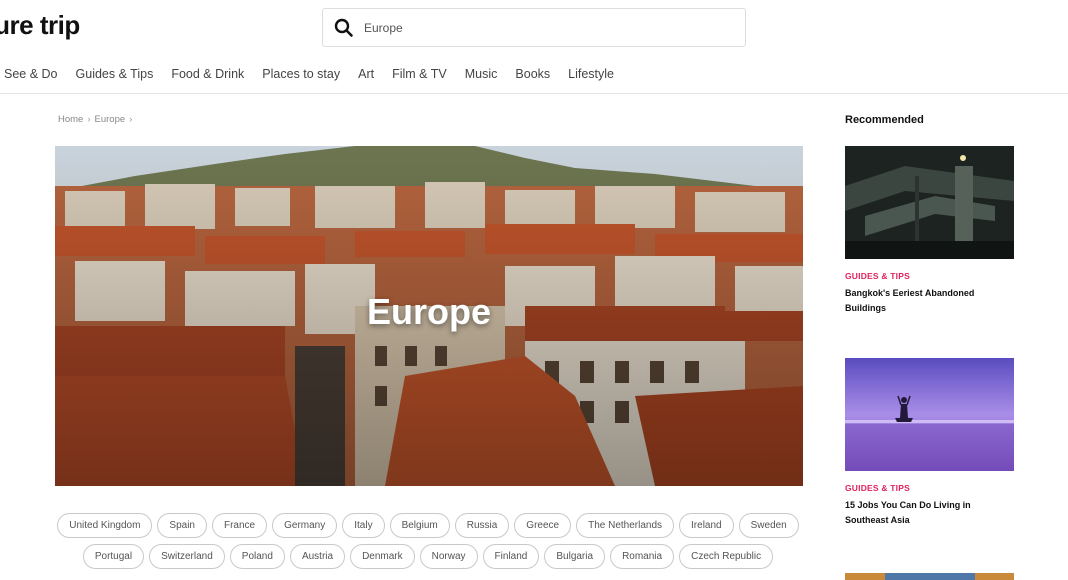 This screenshot has height=580, width=1068. I want to click on tag-norway: Norway, so click(448, 556).